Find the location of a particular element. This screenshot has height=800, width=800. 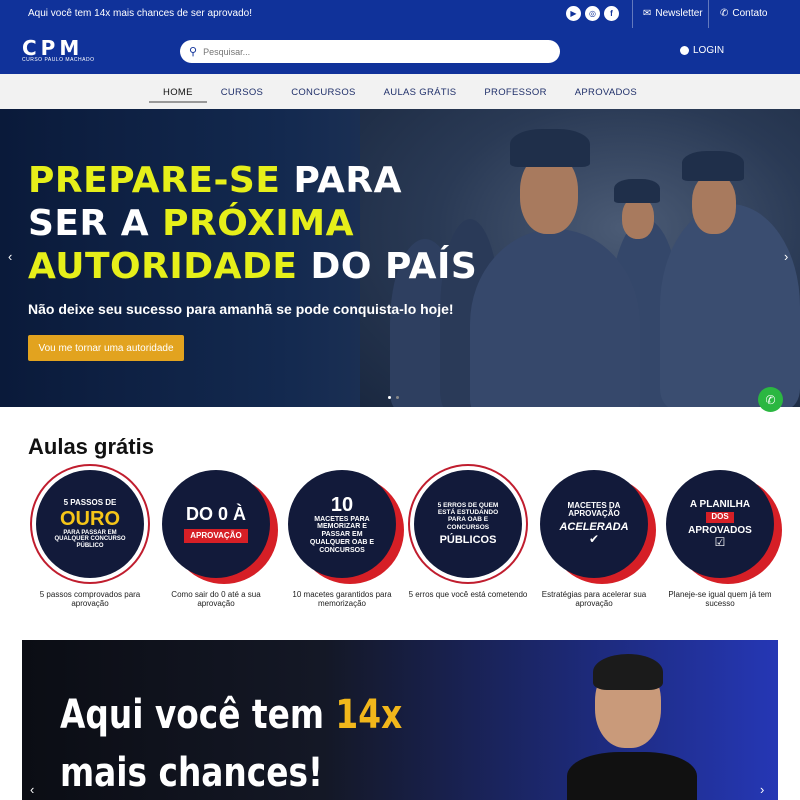

slider-prev-arrow-icon: ‹ is located at coordinates (10, 256).